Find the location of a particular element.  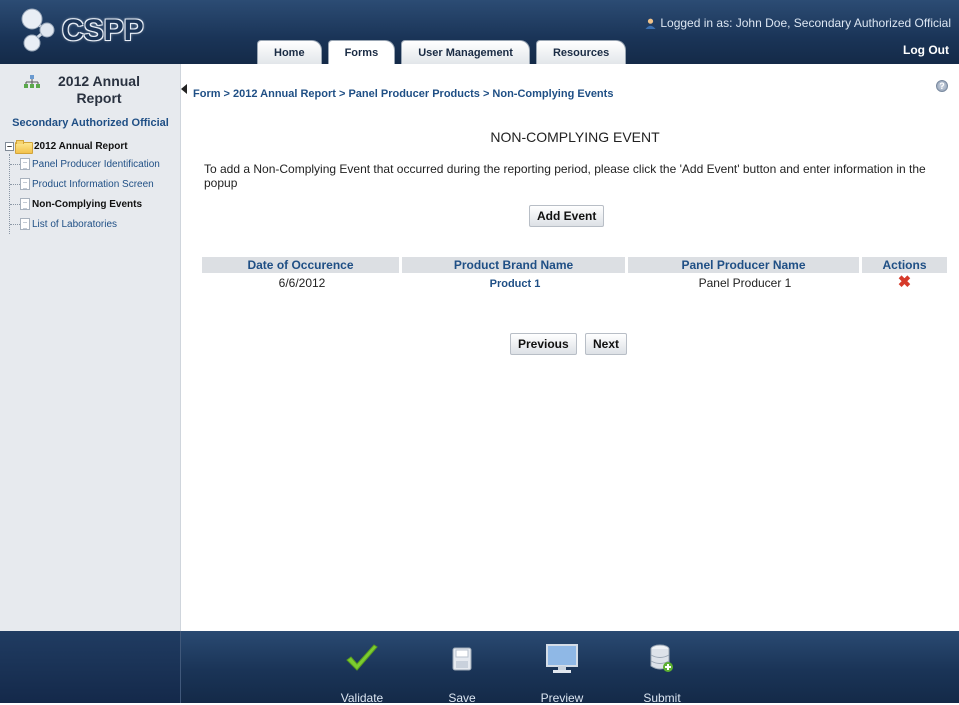

add-event-button: Add Event is located at coordinates (567, 216).